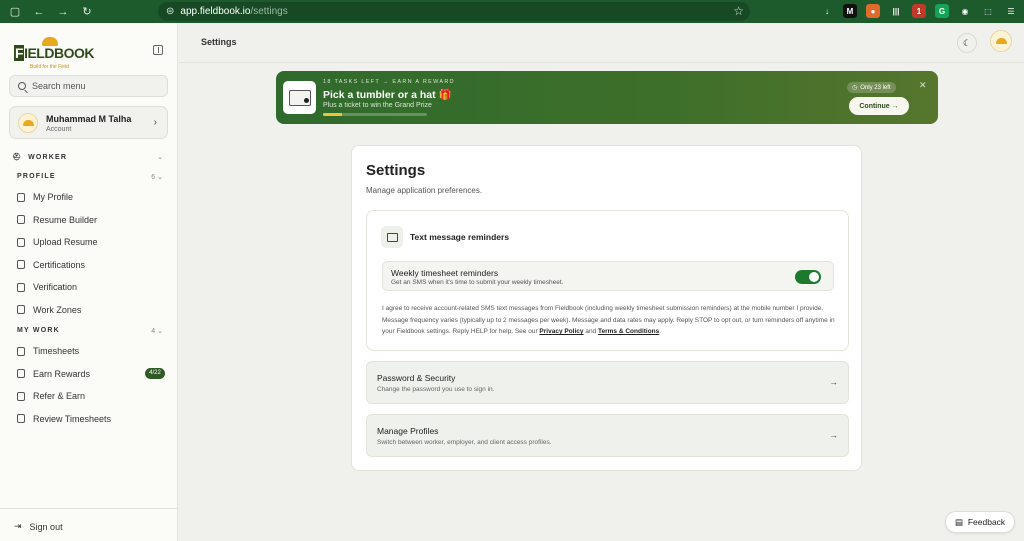 The width and height of the screenshot is (1024, 541). What do you see at coordinates (738, 11) in the screenshot?
I see `bookmark-star-icon: ☆` at bounding box center [738, 11].